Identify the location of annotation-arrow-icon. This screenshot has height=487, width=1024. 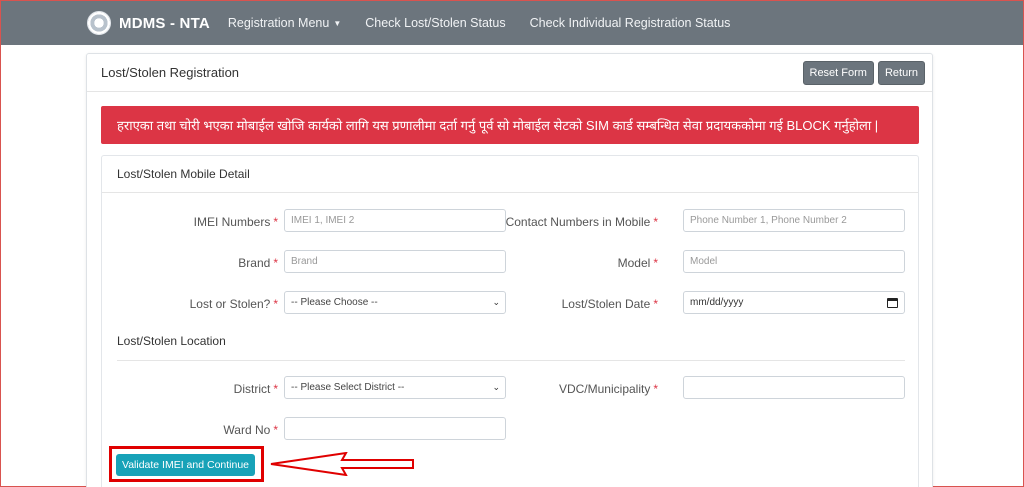
(342, 464).